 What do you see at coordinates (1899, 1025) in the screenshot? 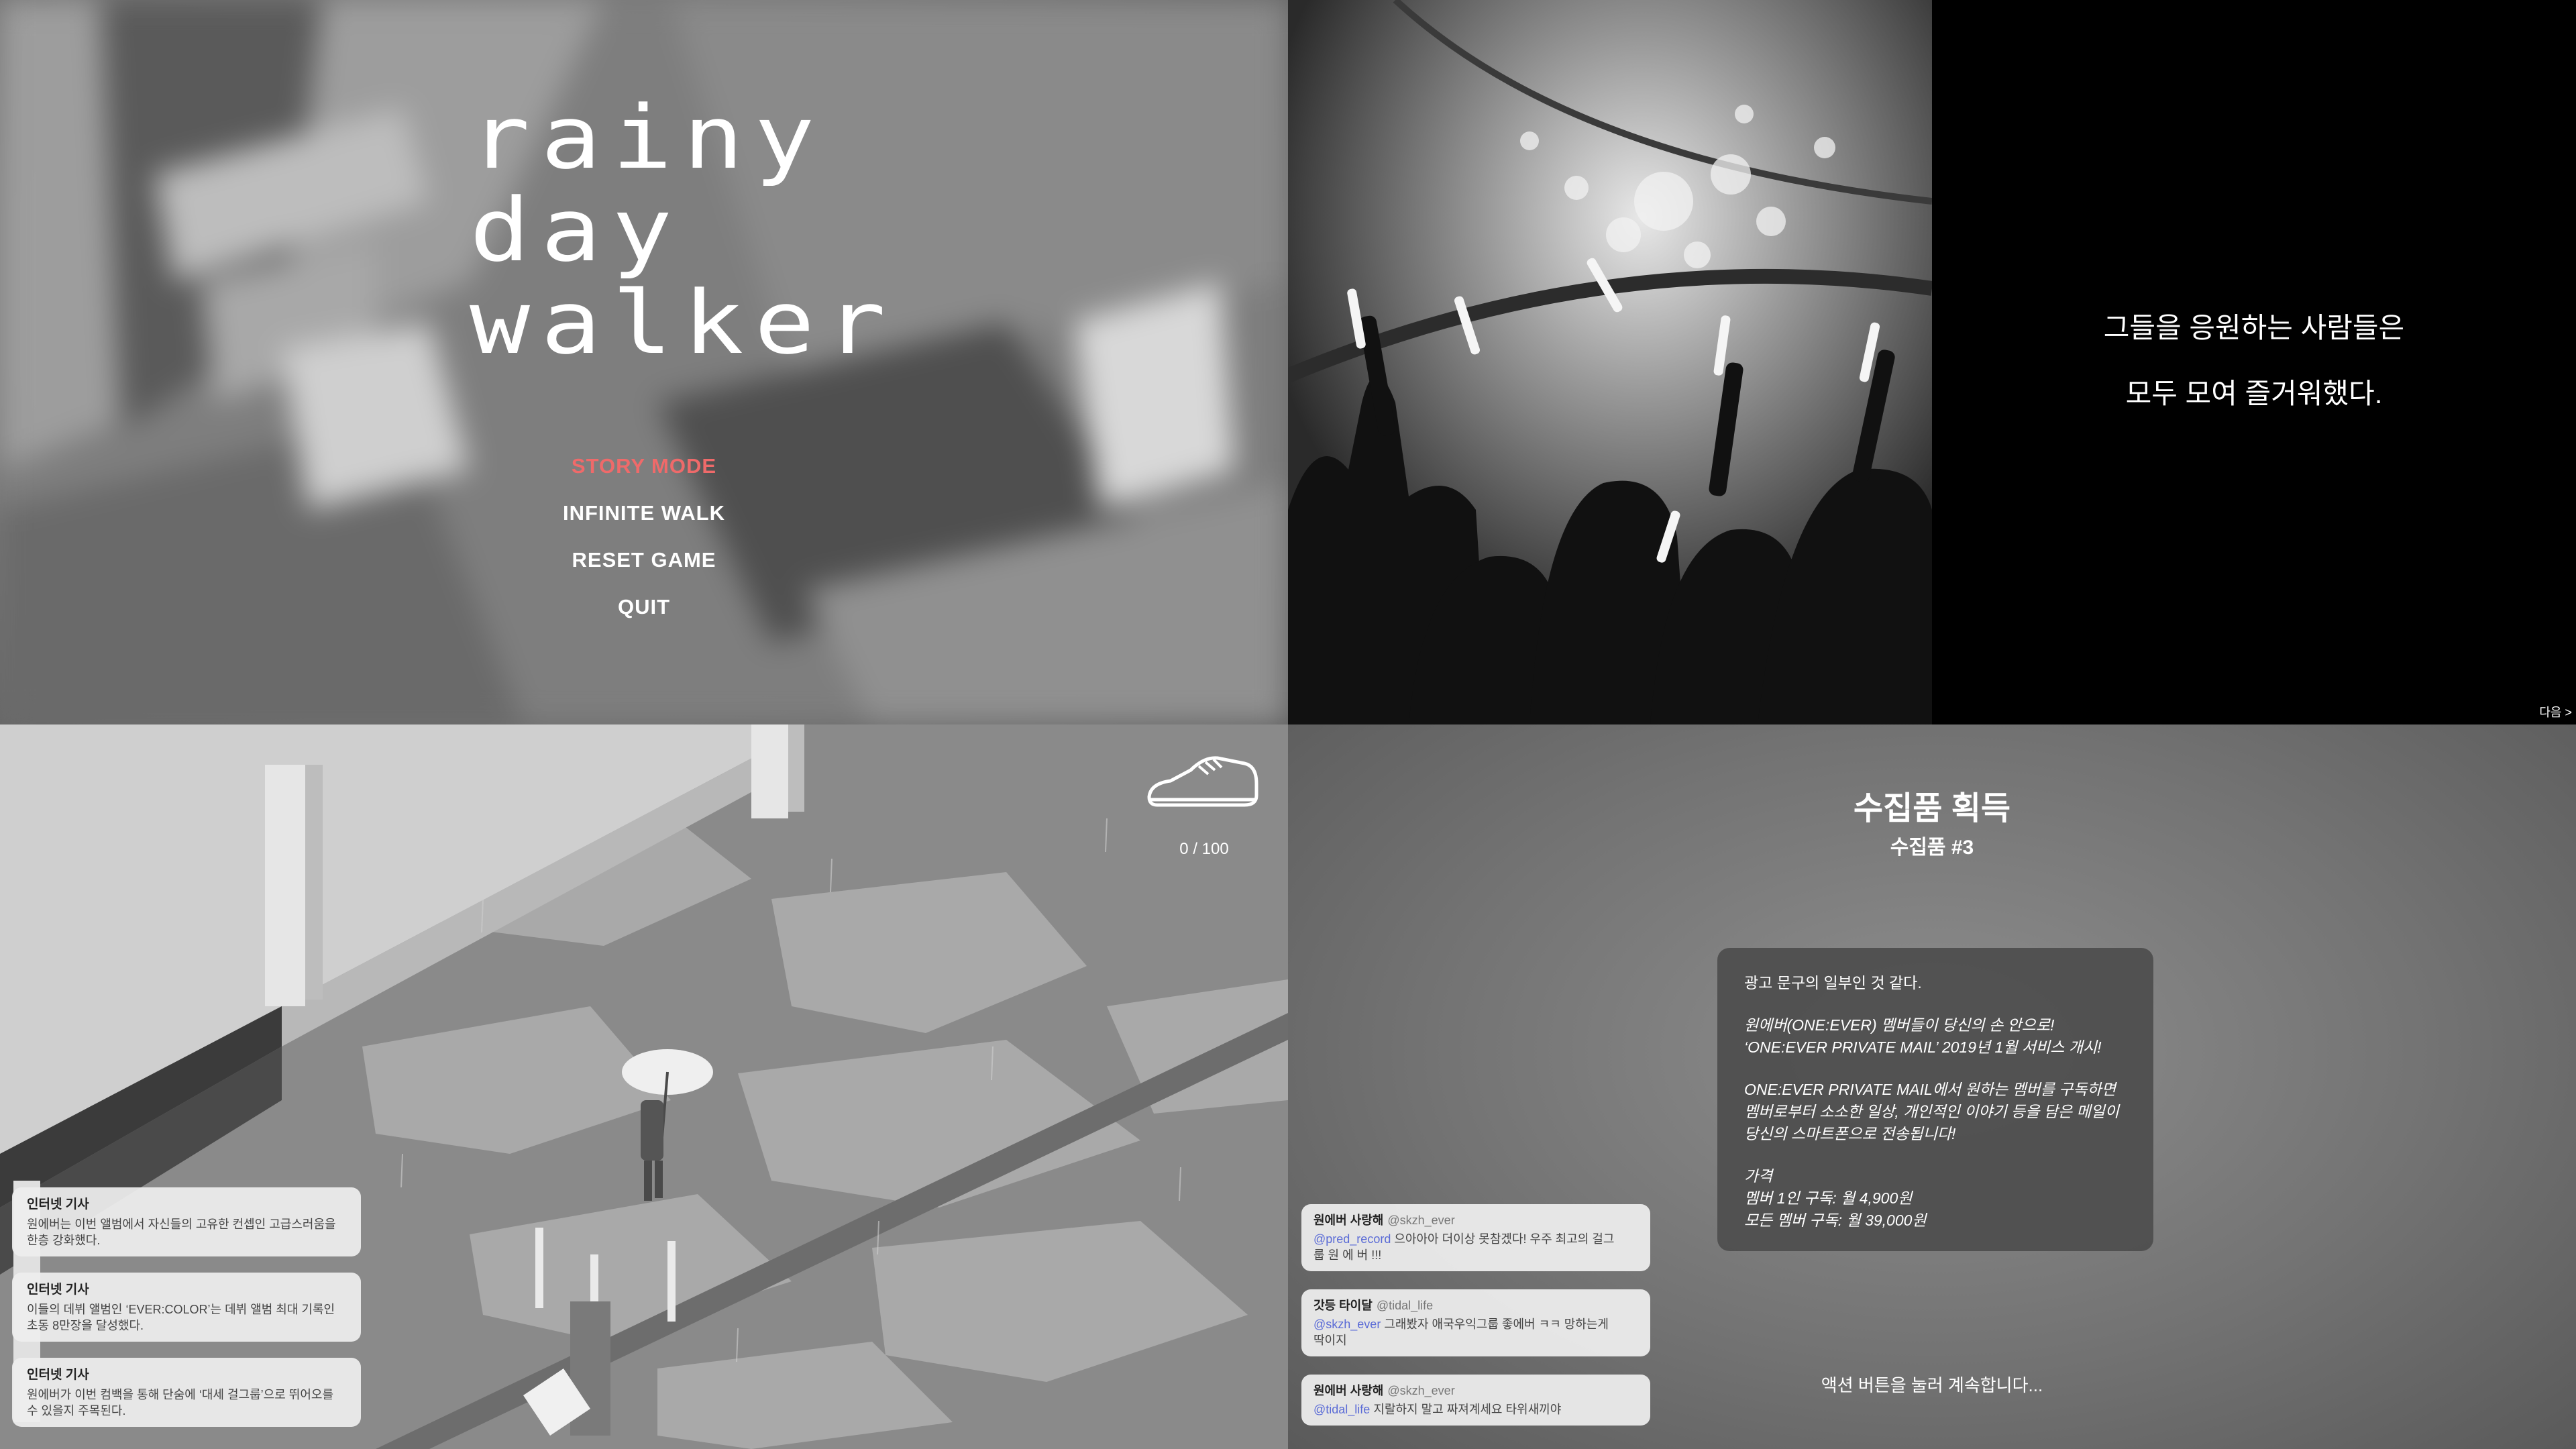
I see `card-line: 원에버(ONE:EVER) 멤버들이 당신의 손 안으로!` at bounding box center [1899, 1025].